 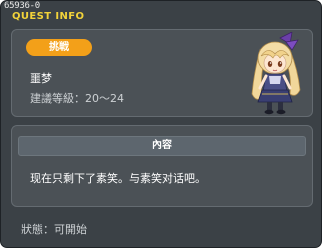 I want to click on quest-id-label: 65936-0, so click(x=22, y=6).